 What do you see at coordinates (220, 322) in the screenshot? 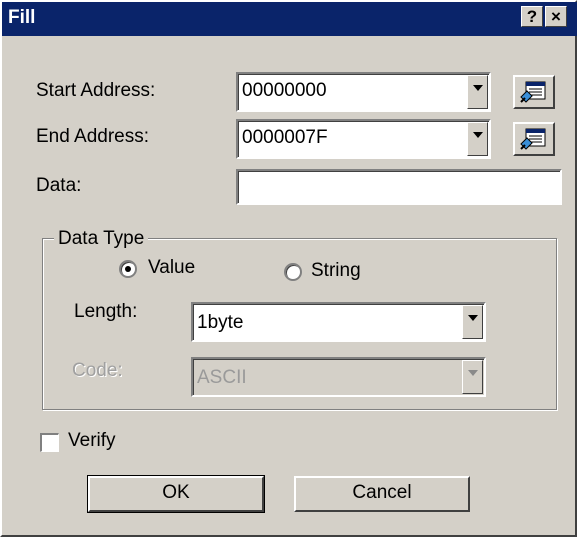
I see `length-value: 1byte` at bounding box center [220, 322].